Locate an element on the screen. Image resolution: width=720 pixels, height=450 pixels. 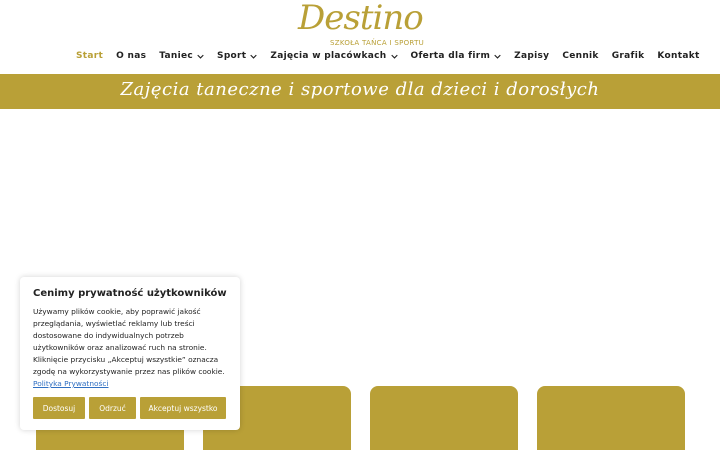
nav-item-label: Taniec is located at coordinates (176, 56).